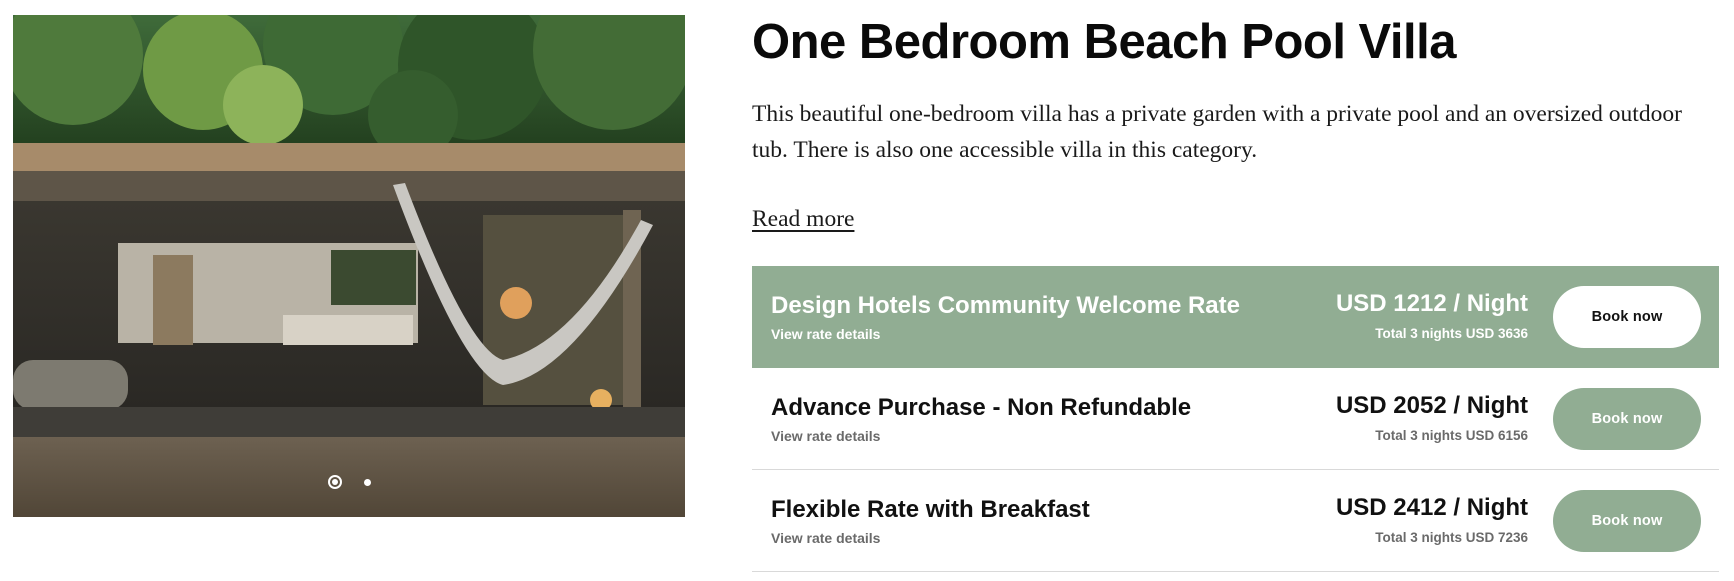  I want to click on rate-name: Flexible Rate with Breakfast, so click(930, 509).